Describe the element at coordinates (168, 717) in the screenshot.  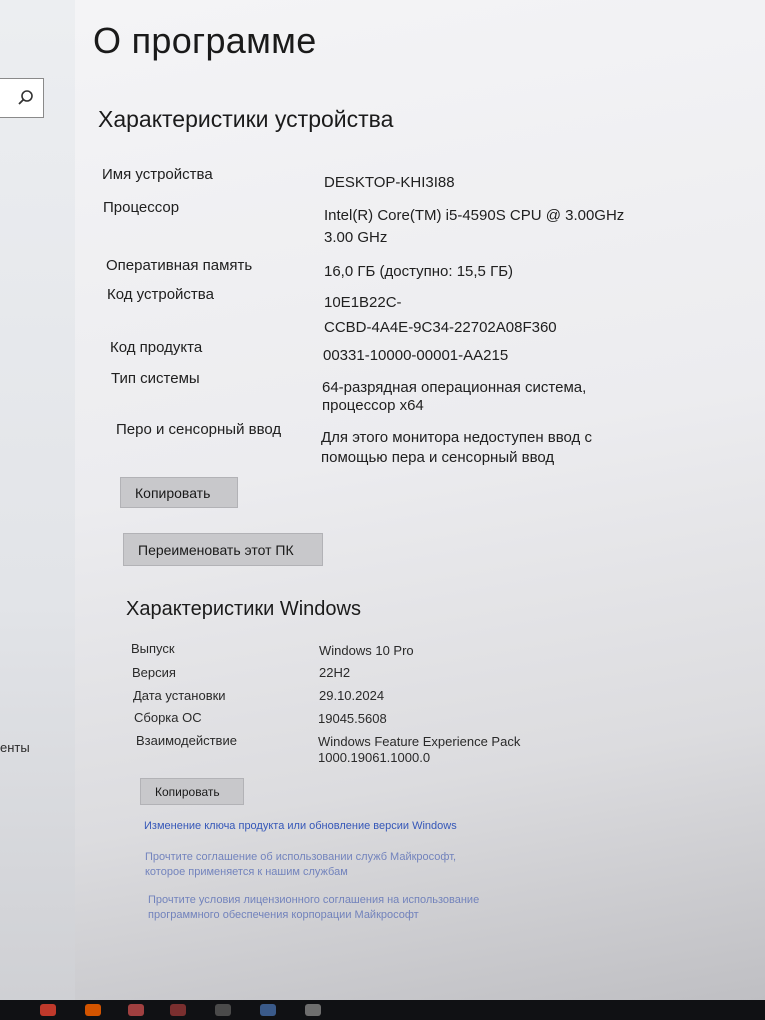
I see `win-label-os-build: Сборка ОС` at that location.